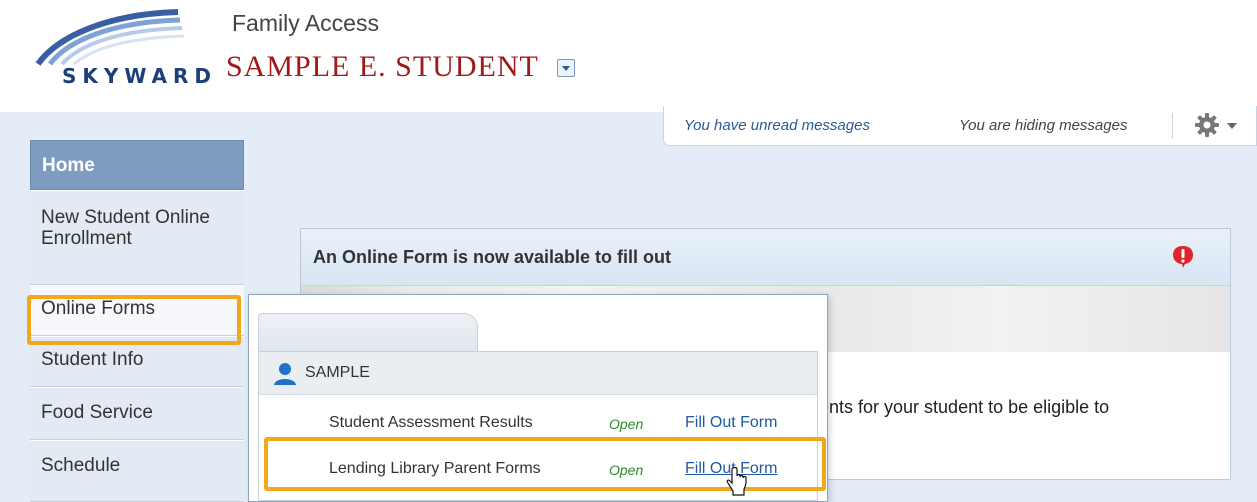  Describe the element at coordinates (368, 332) in the screenshot. I see `popup-tab` at that location.